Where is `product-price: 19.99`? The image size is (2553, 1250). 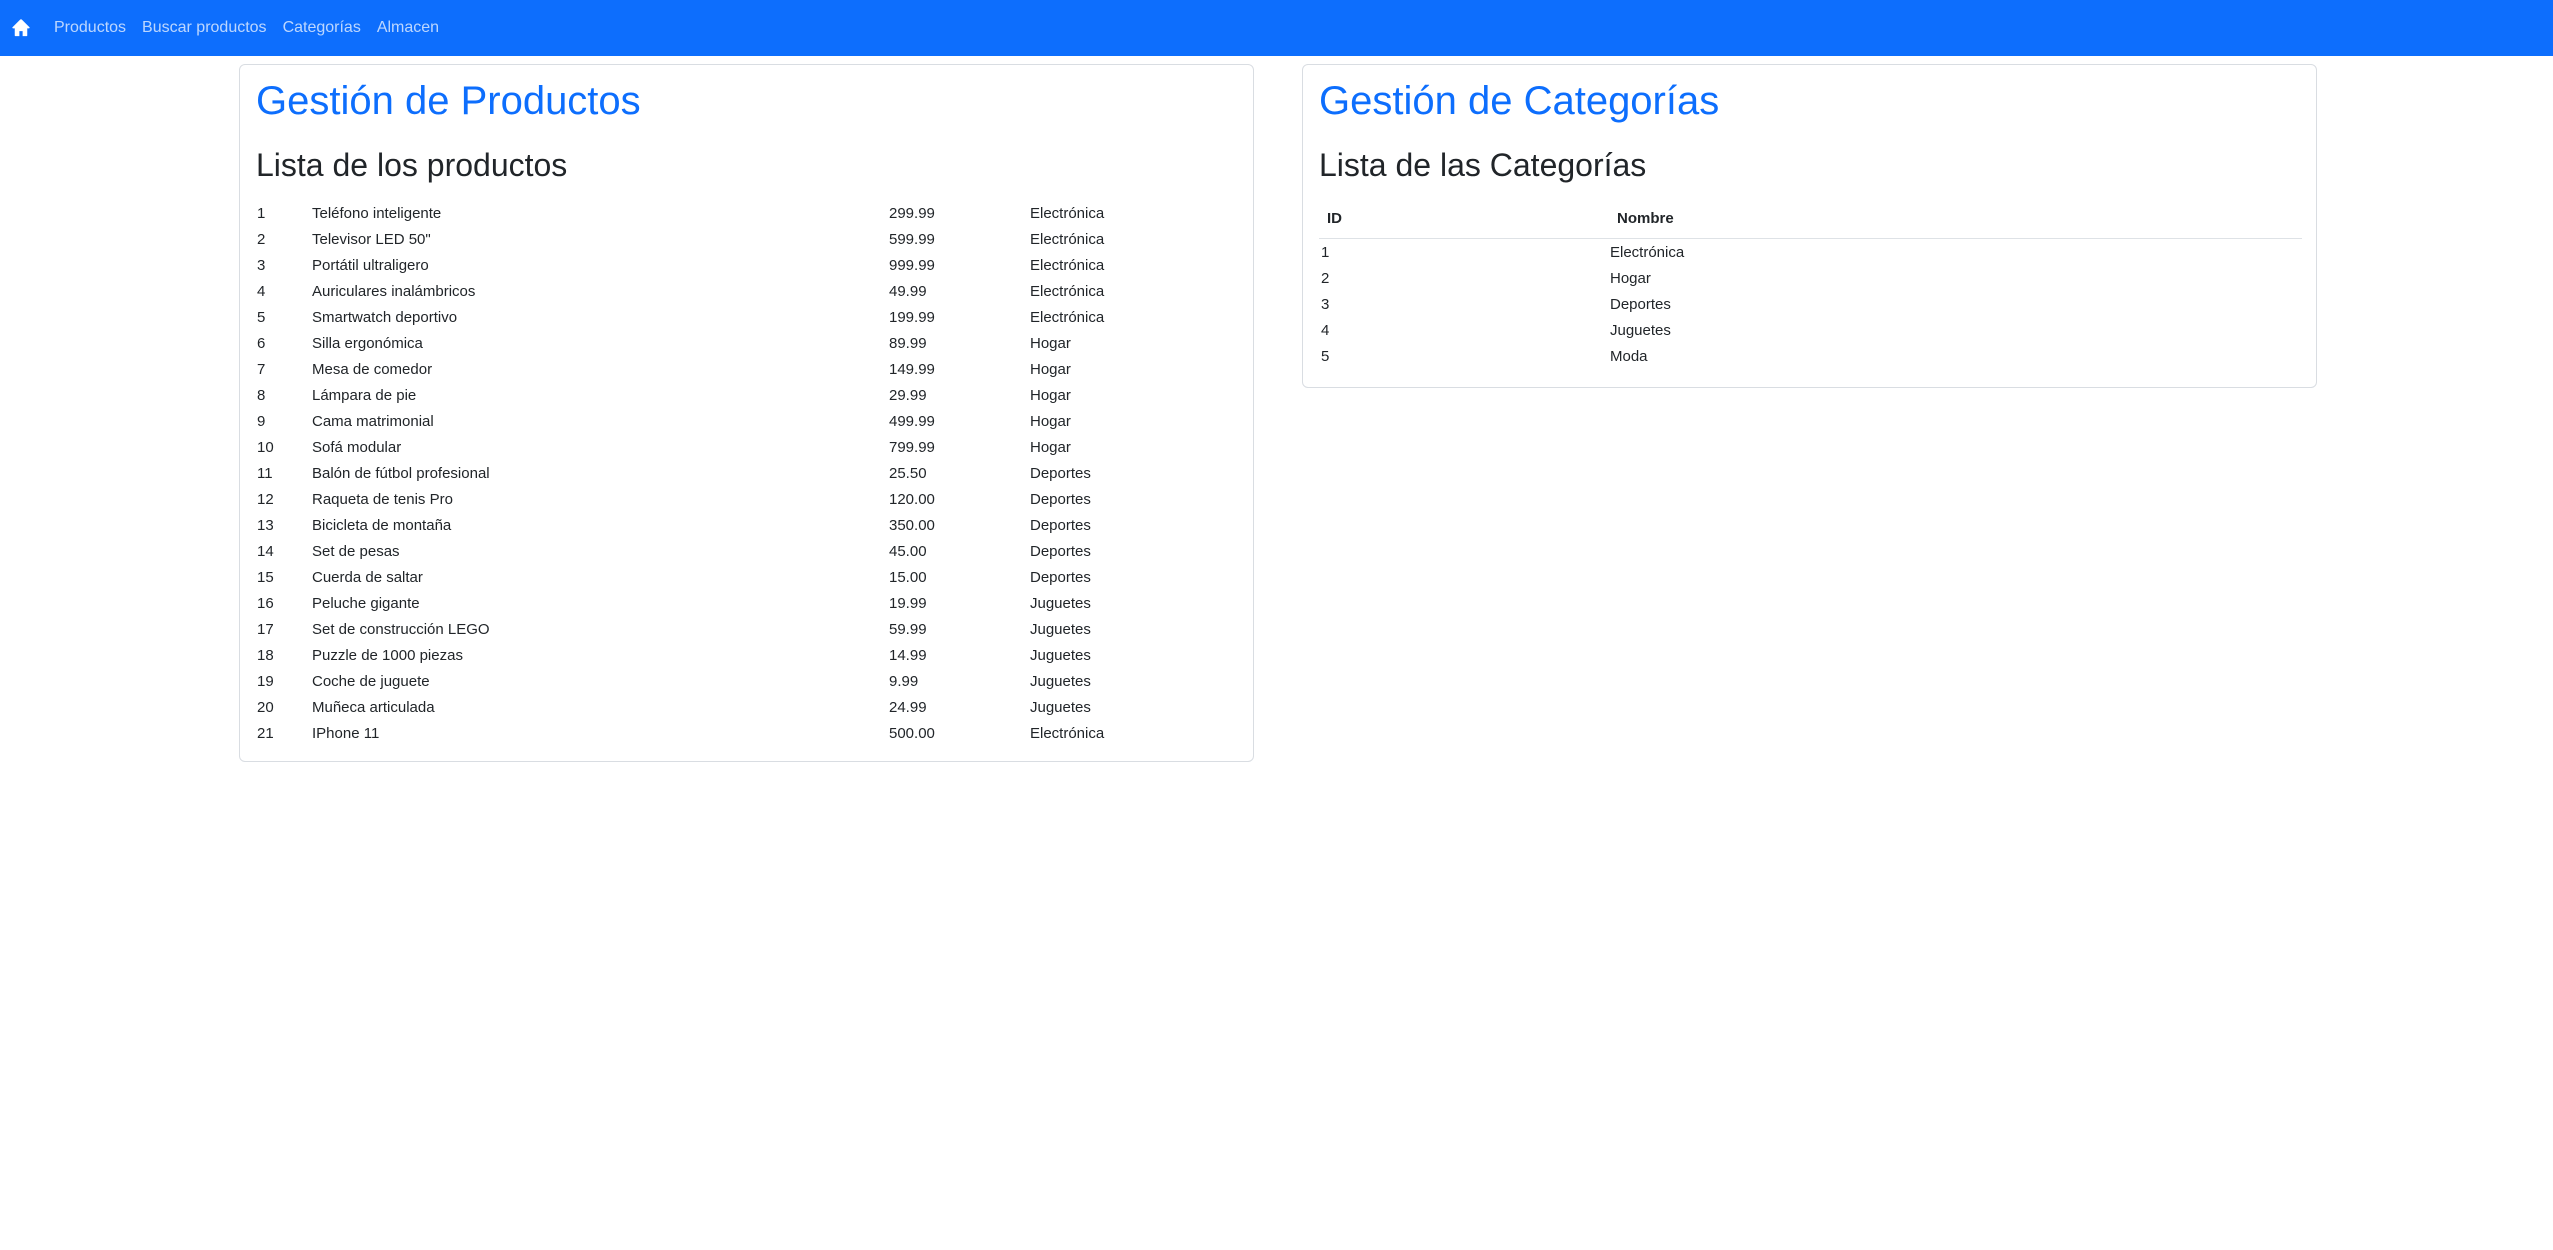
product-price: 19.99 is located at coordinates (908, 603).